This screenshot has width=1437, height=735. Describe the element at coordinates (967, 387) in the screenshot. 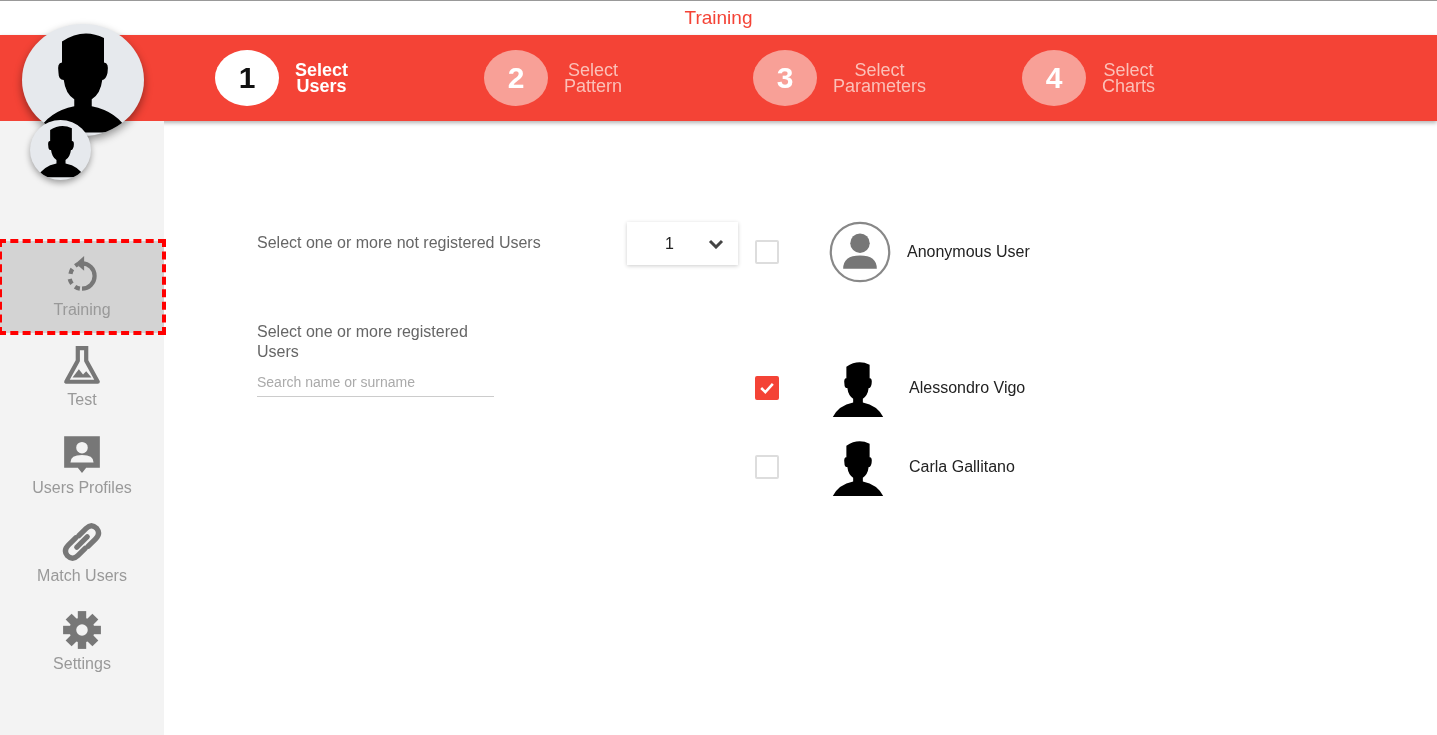

I see `user-name: Alessondro Vigo` at that location.